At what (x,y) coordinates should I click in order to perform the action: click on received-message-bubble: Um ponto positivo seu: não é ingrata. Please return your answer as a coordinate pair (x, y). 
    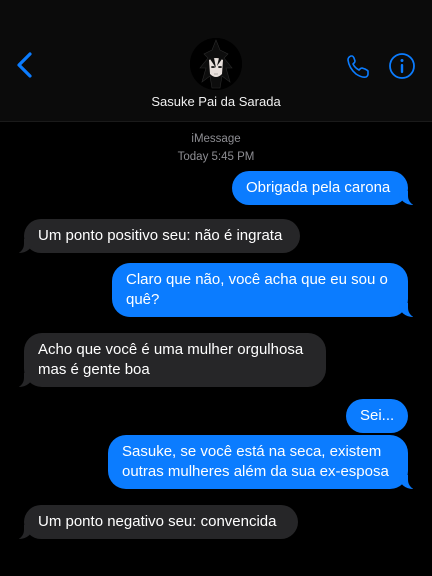
    Looking at the image, I should click on (157, 236).